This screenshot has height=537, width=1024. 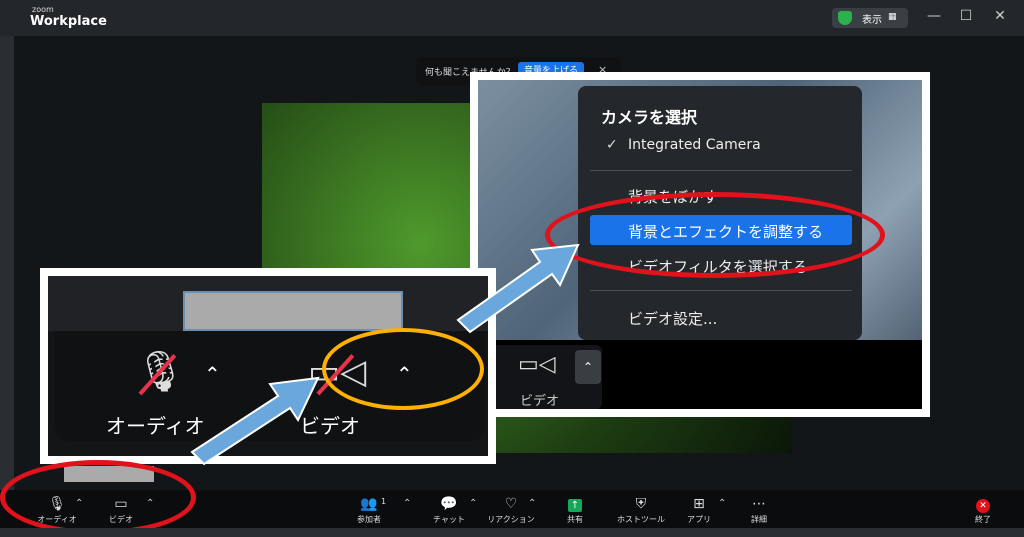 What do you see at coordinates (407, 503) in the screenshot?
I see `participants-caret: ⌃` at bounding box center [407, 503].